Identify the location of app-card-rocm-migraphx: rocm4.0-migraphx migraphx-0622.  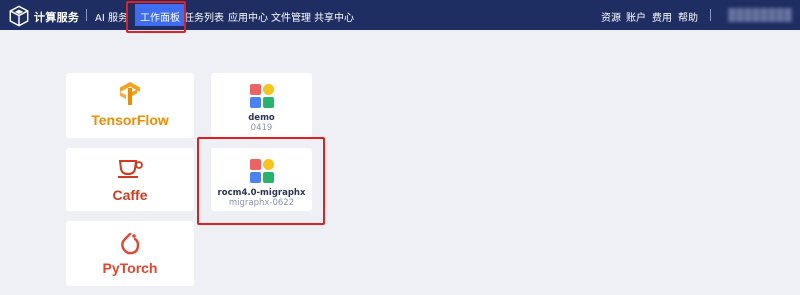
(261, 179).